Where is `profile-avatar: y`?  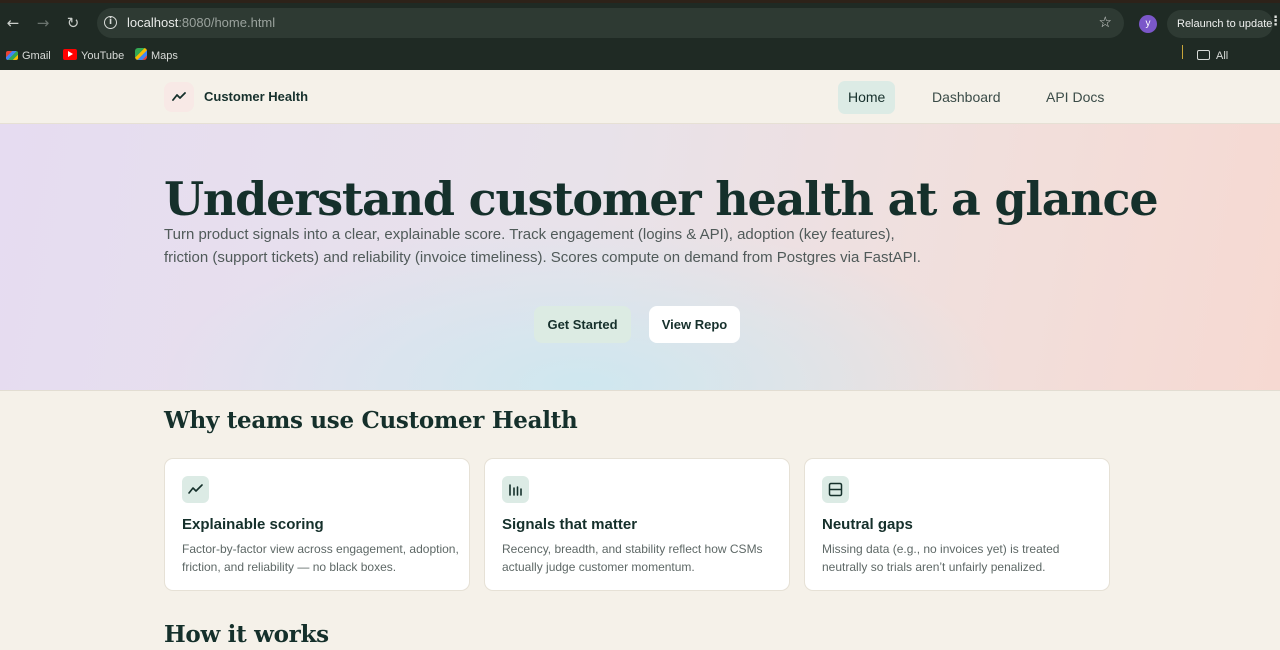 profile-avatar: y is located at coordinates (1148, 24).